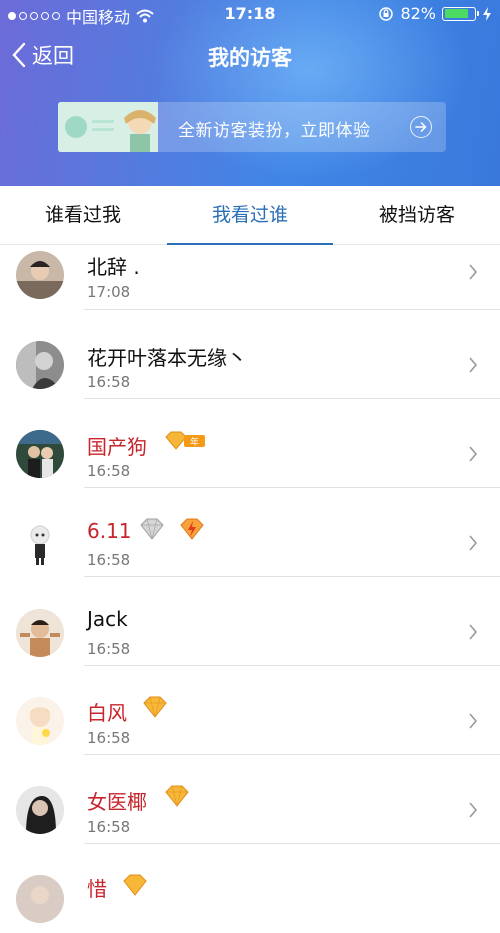 The width and height of the screenshot is (500, 933). What do you see at coordinates (250, 354) in the screenshot?
I see `list-item: 花开叶落本无缘丶 16:58` at bounding box center [250, 354].